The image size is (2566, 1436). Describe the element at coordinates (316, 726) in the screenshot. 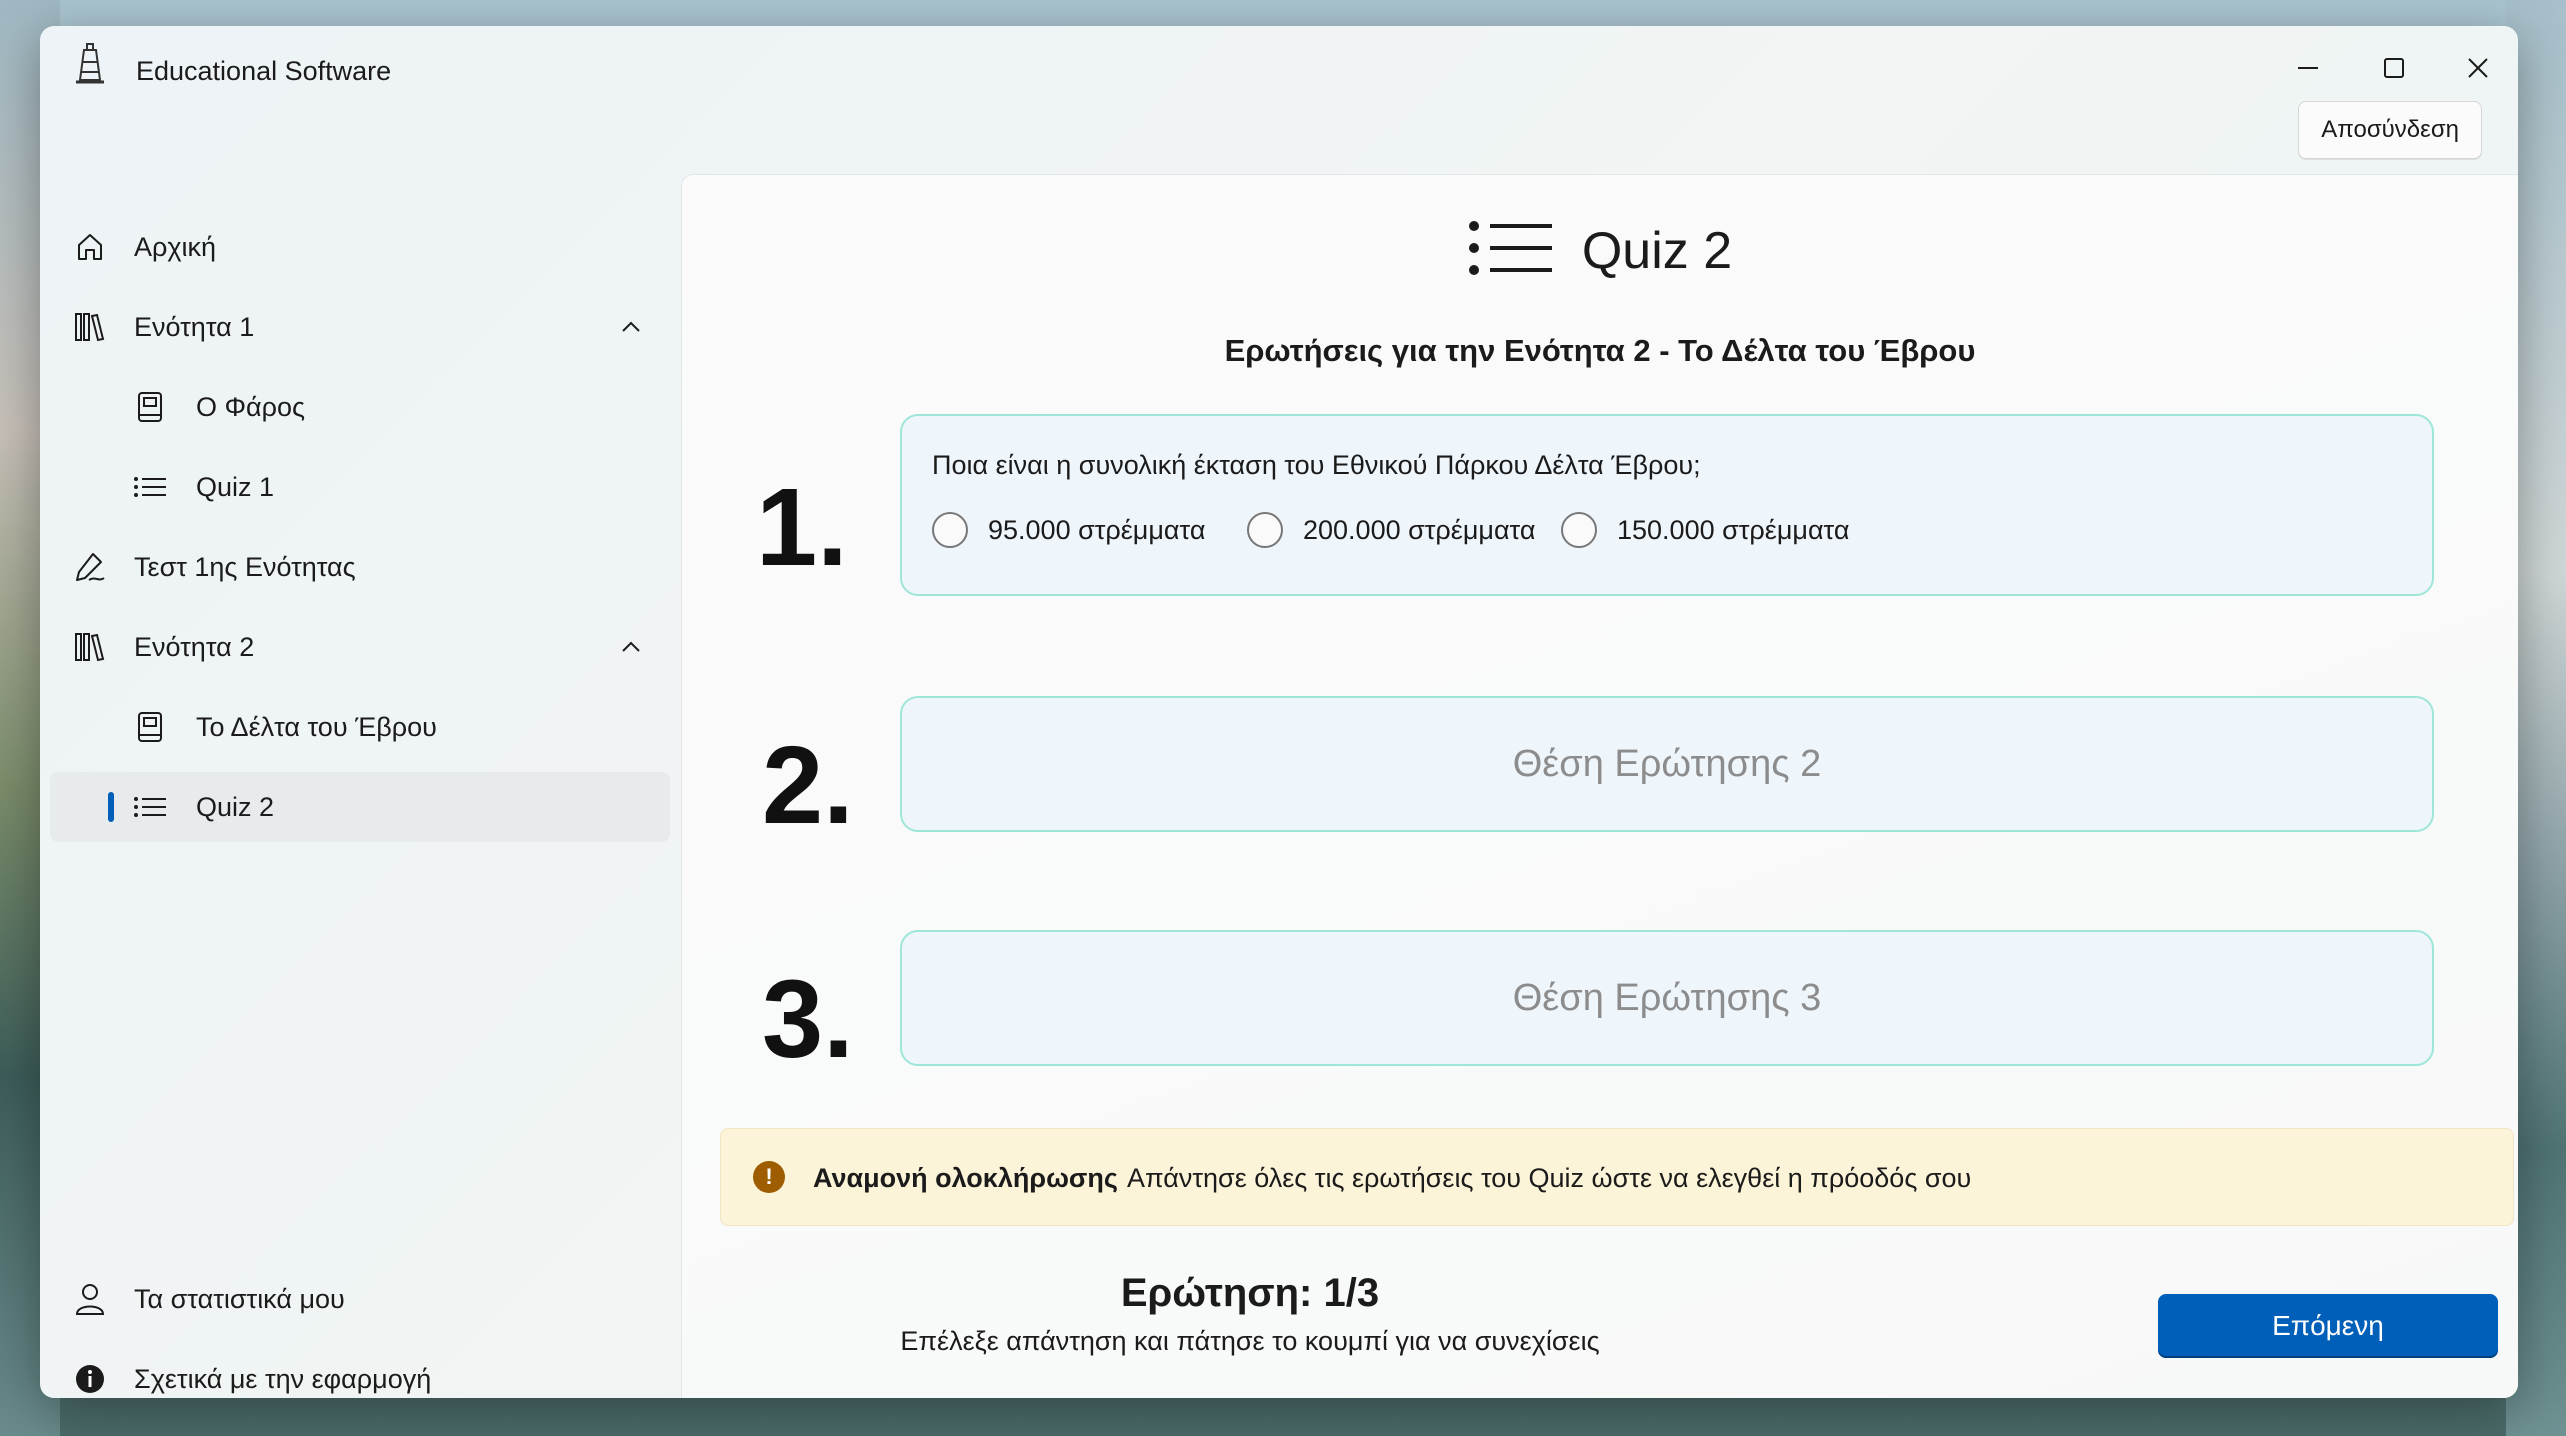

I see `sidebar-item-label: Το Δέλτα του Έβρου` at that location.